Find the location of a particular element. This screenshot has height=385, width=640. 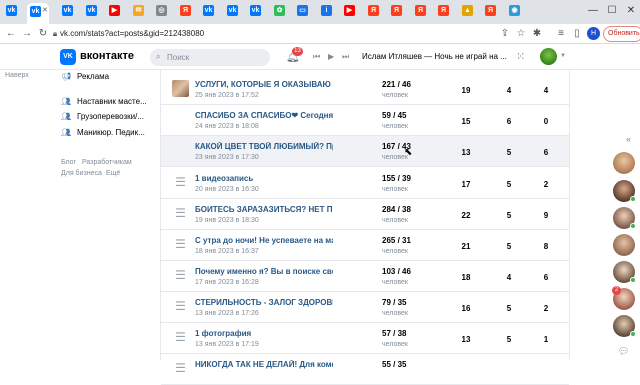

post-title-link: 1 видеозапись is located at coordinates (264, 178).